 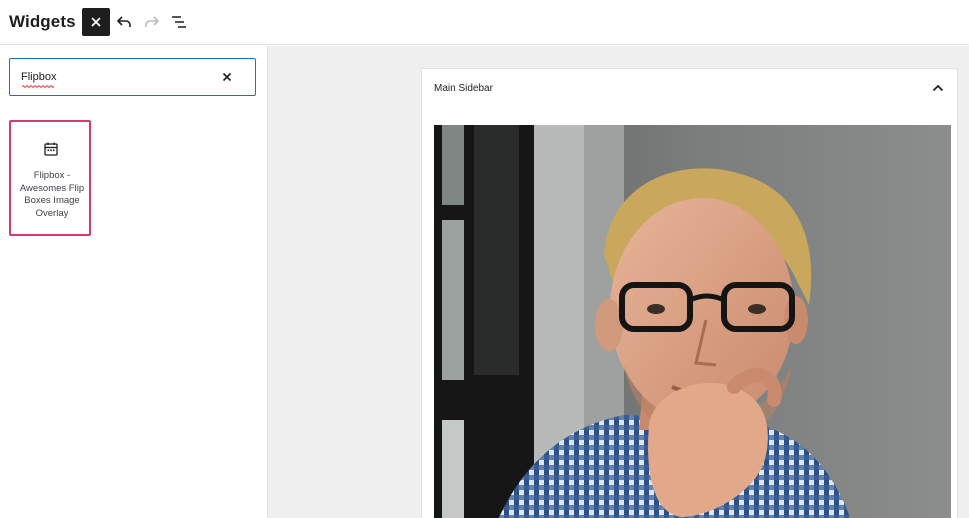 What do you see at coordinates (42, 21) in the screenshot?
I see `page-title: Widgets` at bounding box center [42, 21].